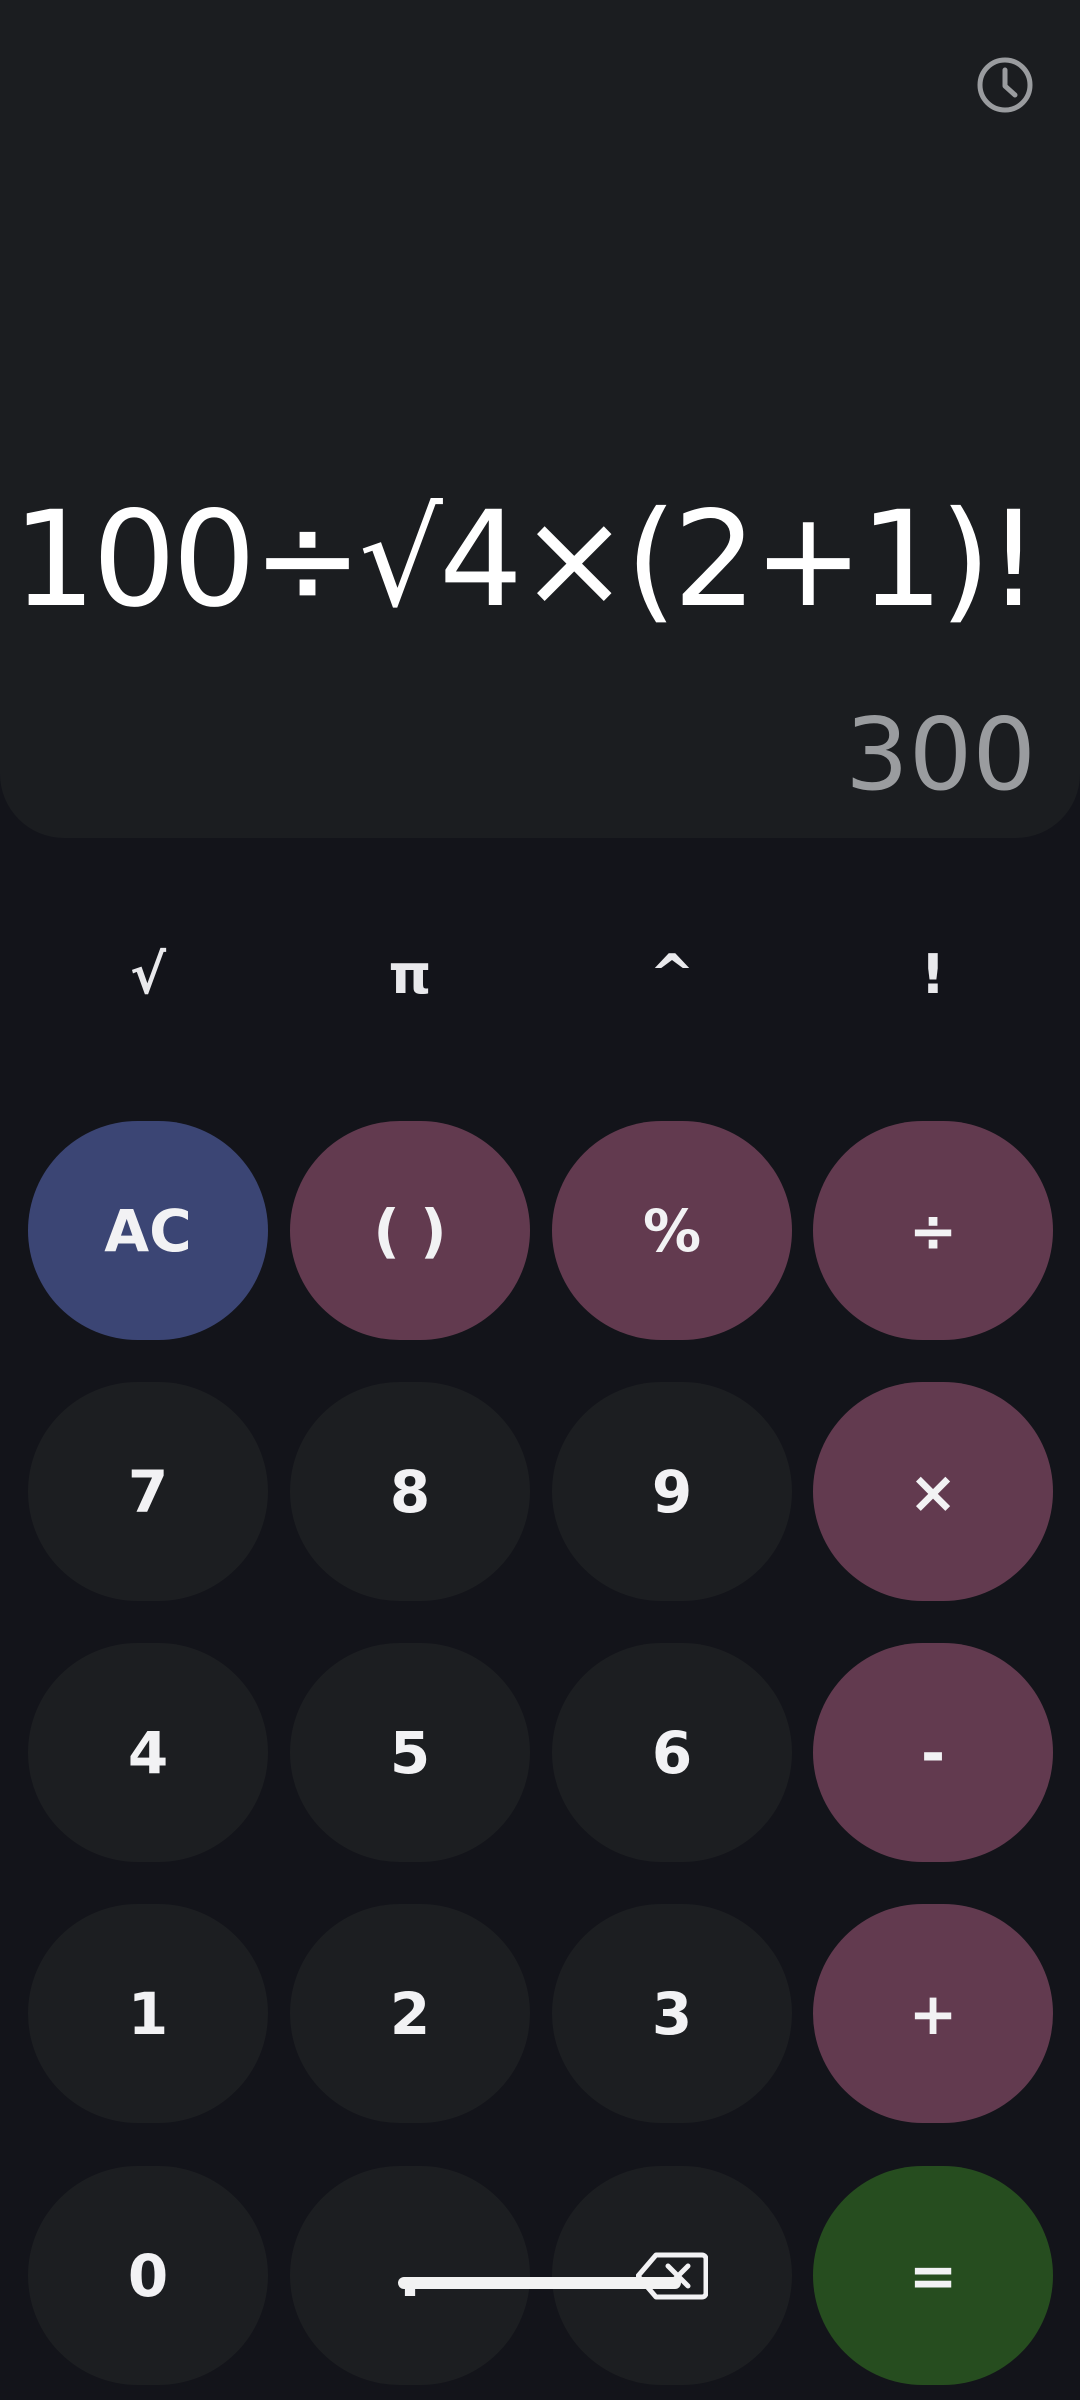 The height and width of the screenshot is (2400, 1080). I want to click on digit-0-button: 0, so click(148, 2275).